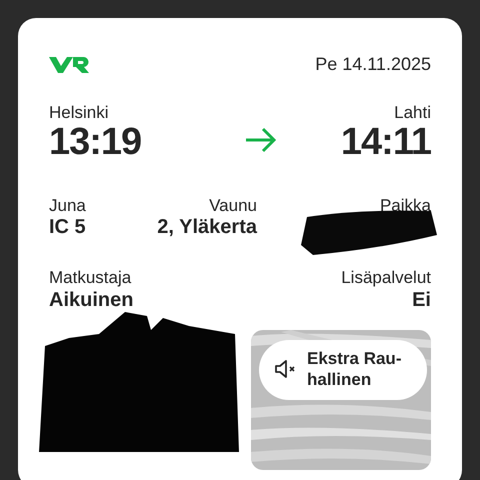 This screenshot has width=480, height=480. What do you see at coordinates (261, 139) in the screenshot?
I see `arrow-icon` at bounding box center [261, 139].